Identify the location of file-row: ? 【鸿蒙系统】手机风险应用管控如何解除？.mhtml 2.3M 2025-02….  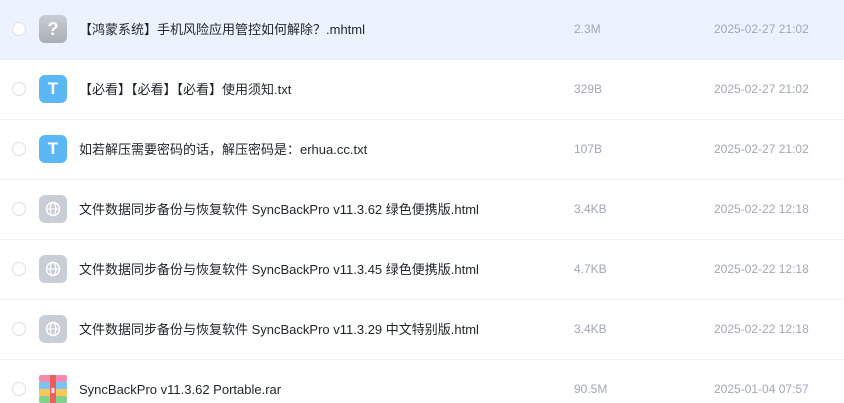
(422, 30).